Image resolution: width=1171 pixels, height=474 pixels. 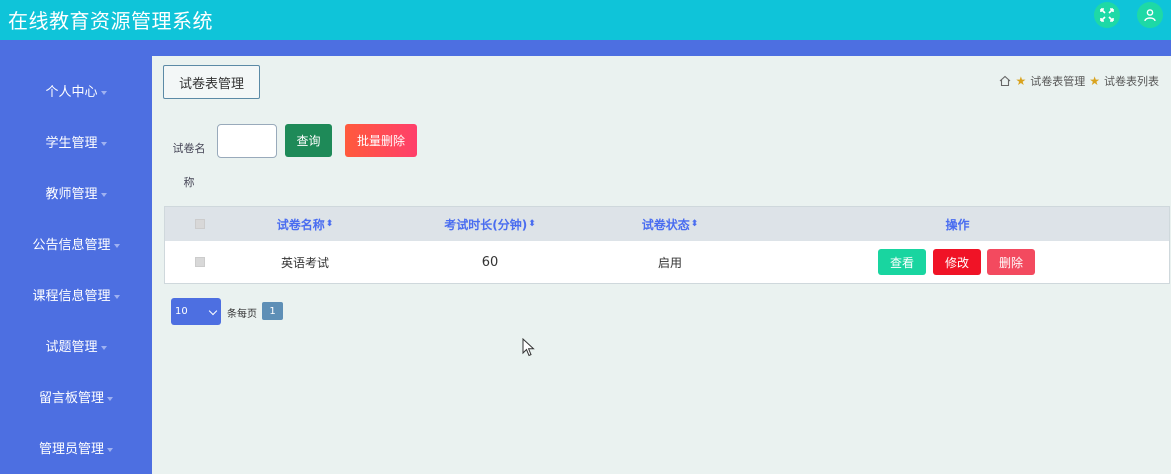 I want to click on sidebar-item-label: 学生管理, so click(x=71, y=143).